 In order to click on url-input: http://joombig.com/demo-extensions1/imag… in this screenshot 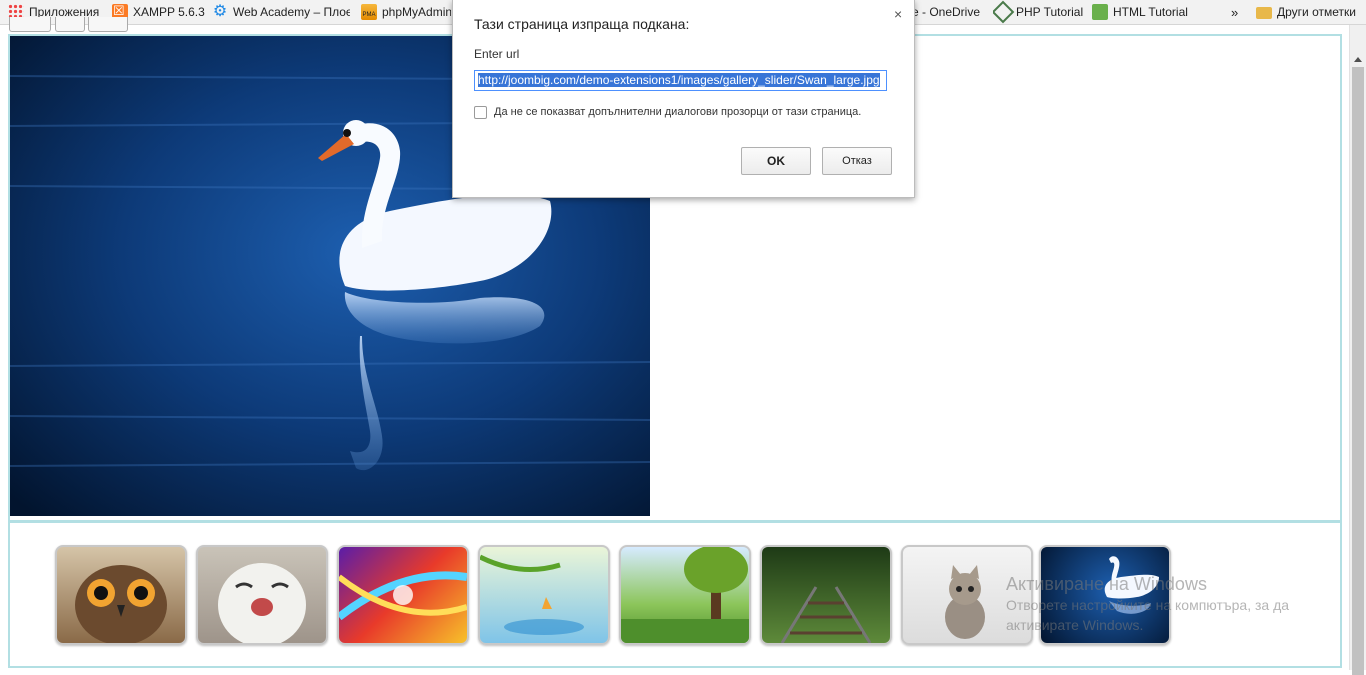, I will do `click(680, 80)`.